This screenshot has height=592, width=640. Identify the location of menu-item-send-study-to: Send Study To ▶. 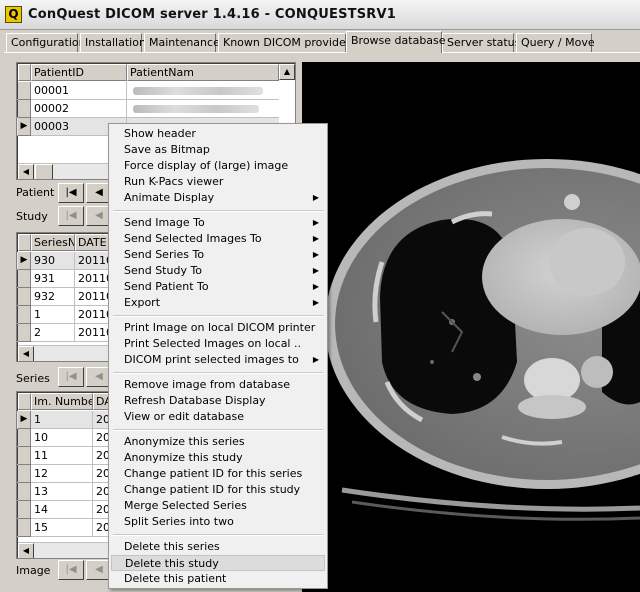
(218, 271).